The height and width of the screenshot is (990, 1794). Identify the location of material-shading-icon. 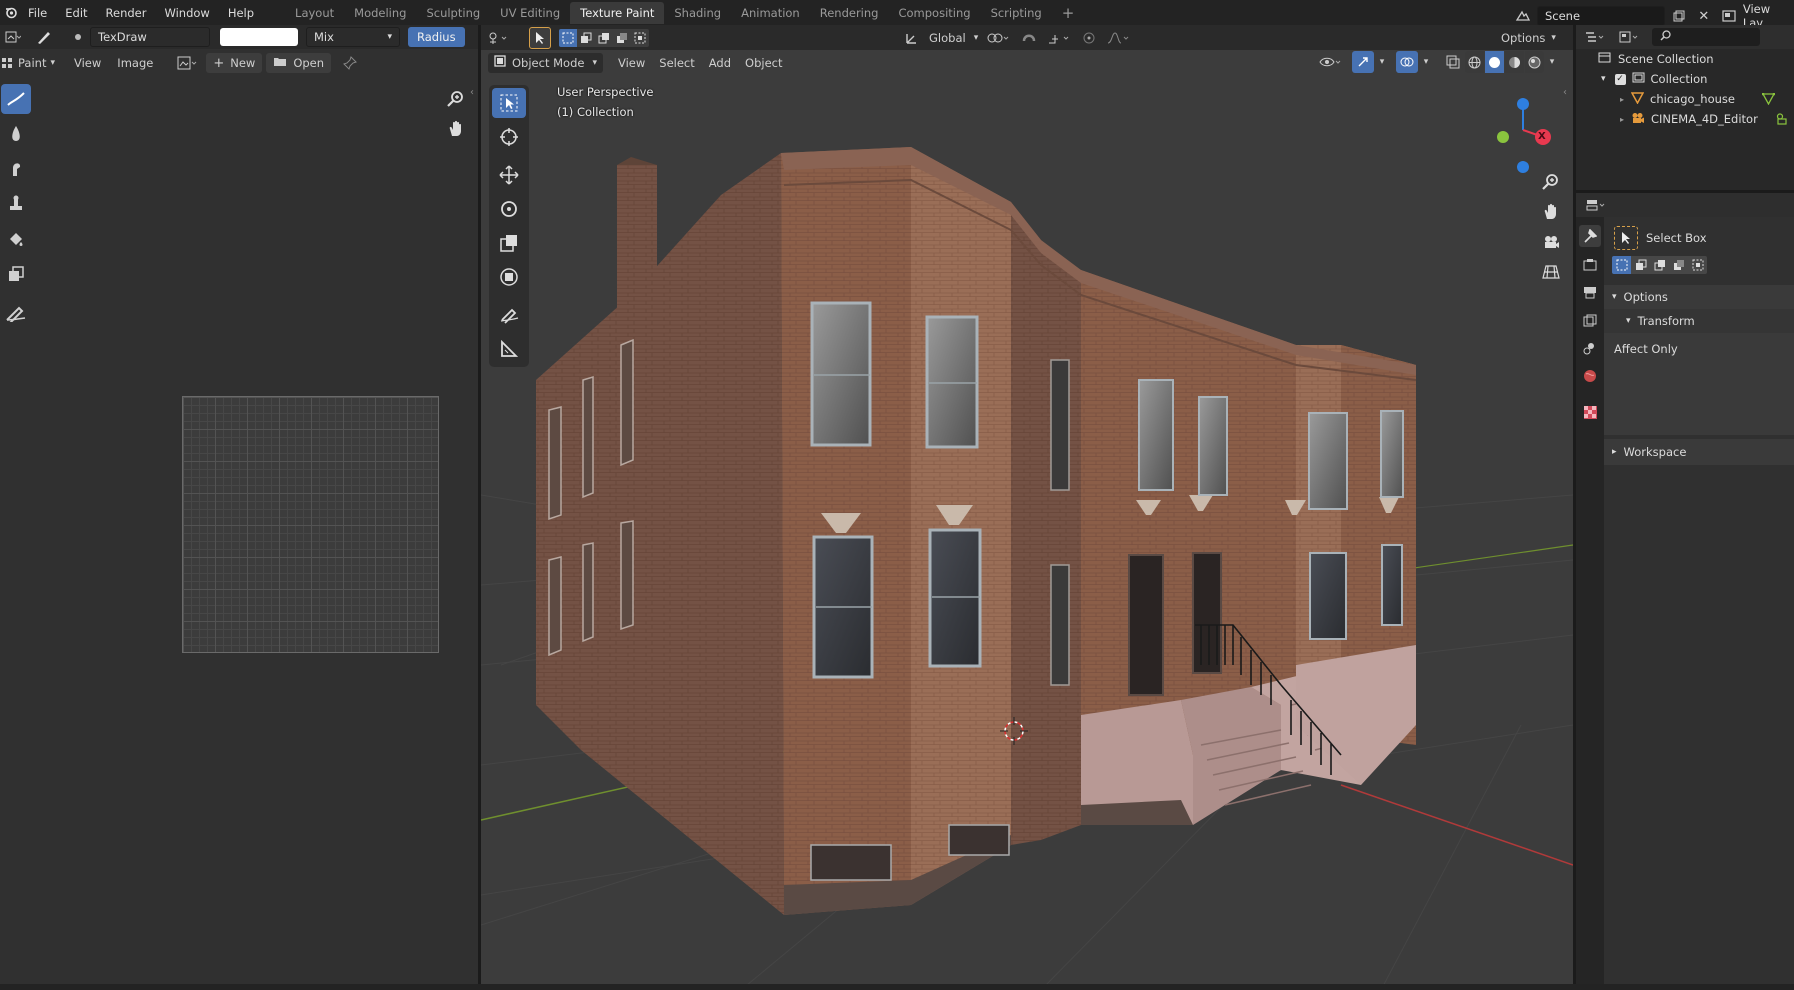
(1514, 62).